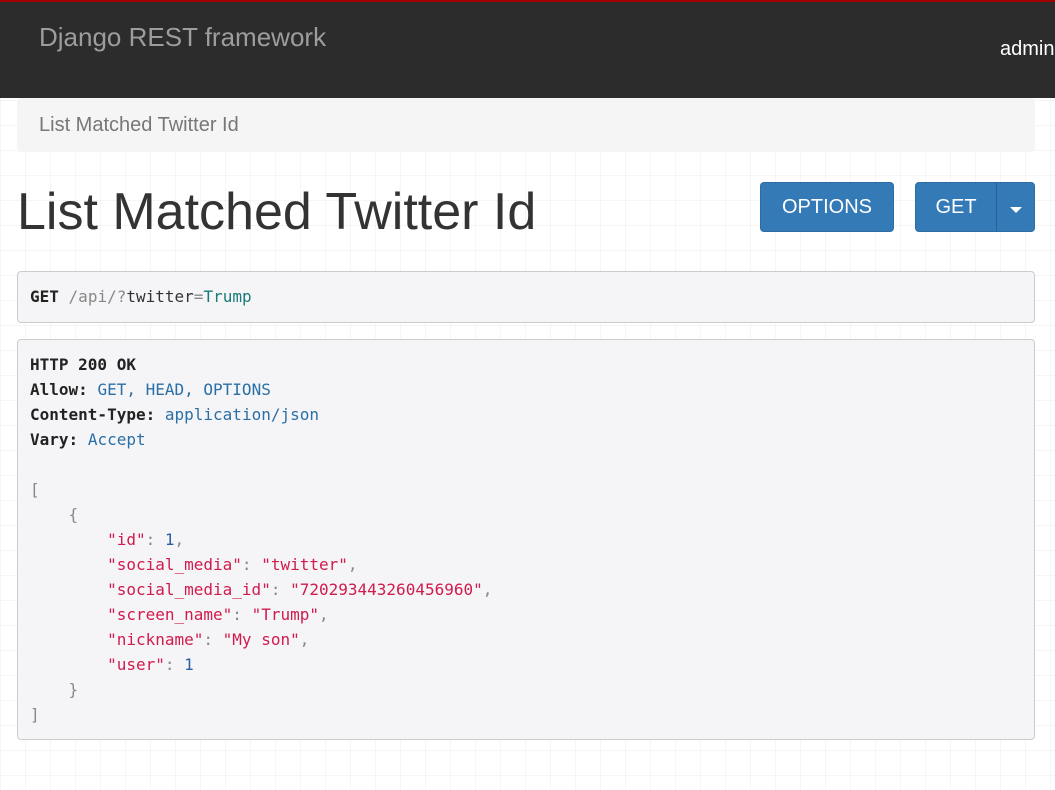 Image resolution: width=1055 pixels, height=790 pixels. I want to click on navbar: Django REST framework admin, so click(527, 49).